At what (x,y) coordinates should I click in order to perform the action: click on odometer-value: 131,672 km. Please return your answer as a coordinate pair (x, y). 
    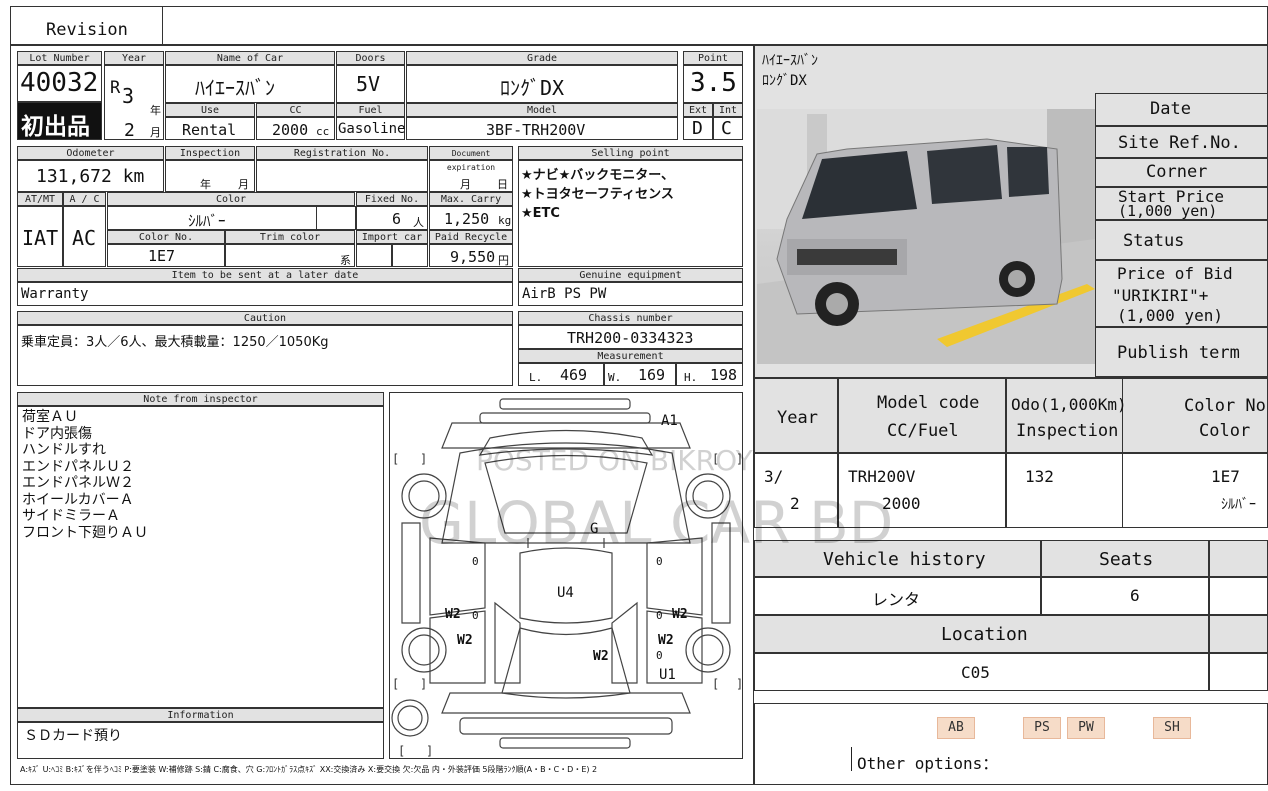
    Looking at the image, I should click on (90, 176).